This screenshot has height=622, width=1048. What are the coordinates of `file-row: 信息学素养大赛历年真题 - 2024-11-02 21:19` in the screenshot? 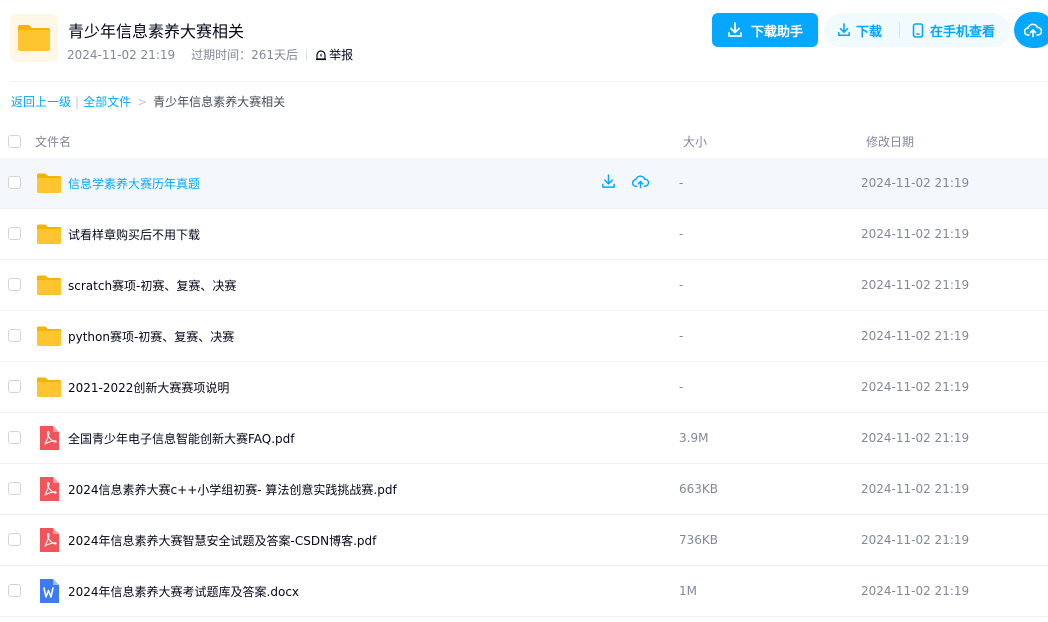 It's located at (524, 183).